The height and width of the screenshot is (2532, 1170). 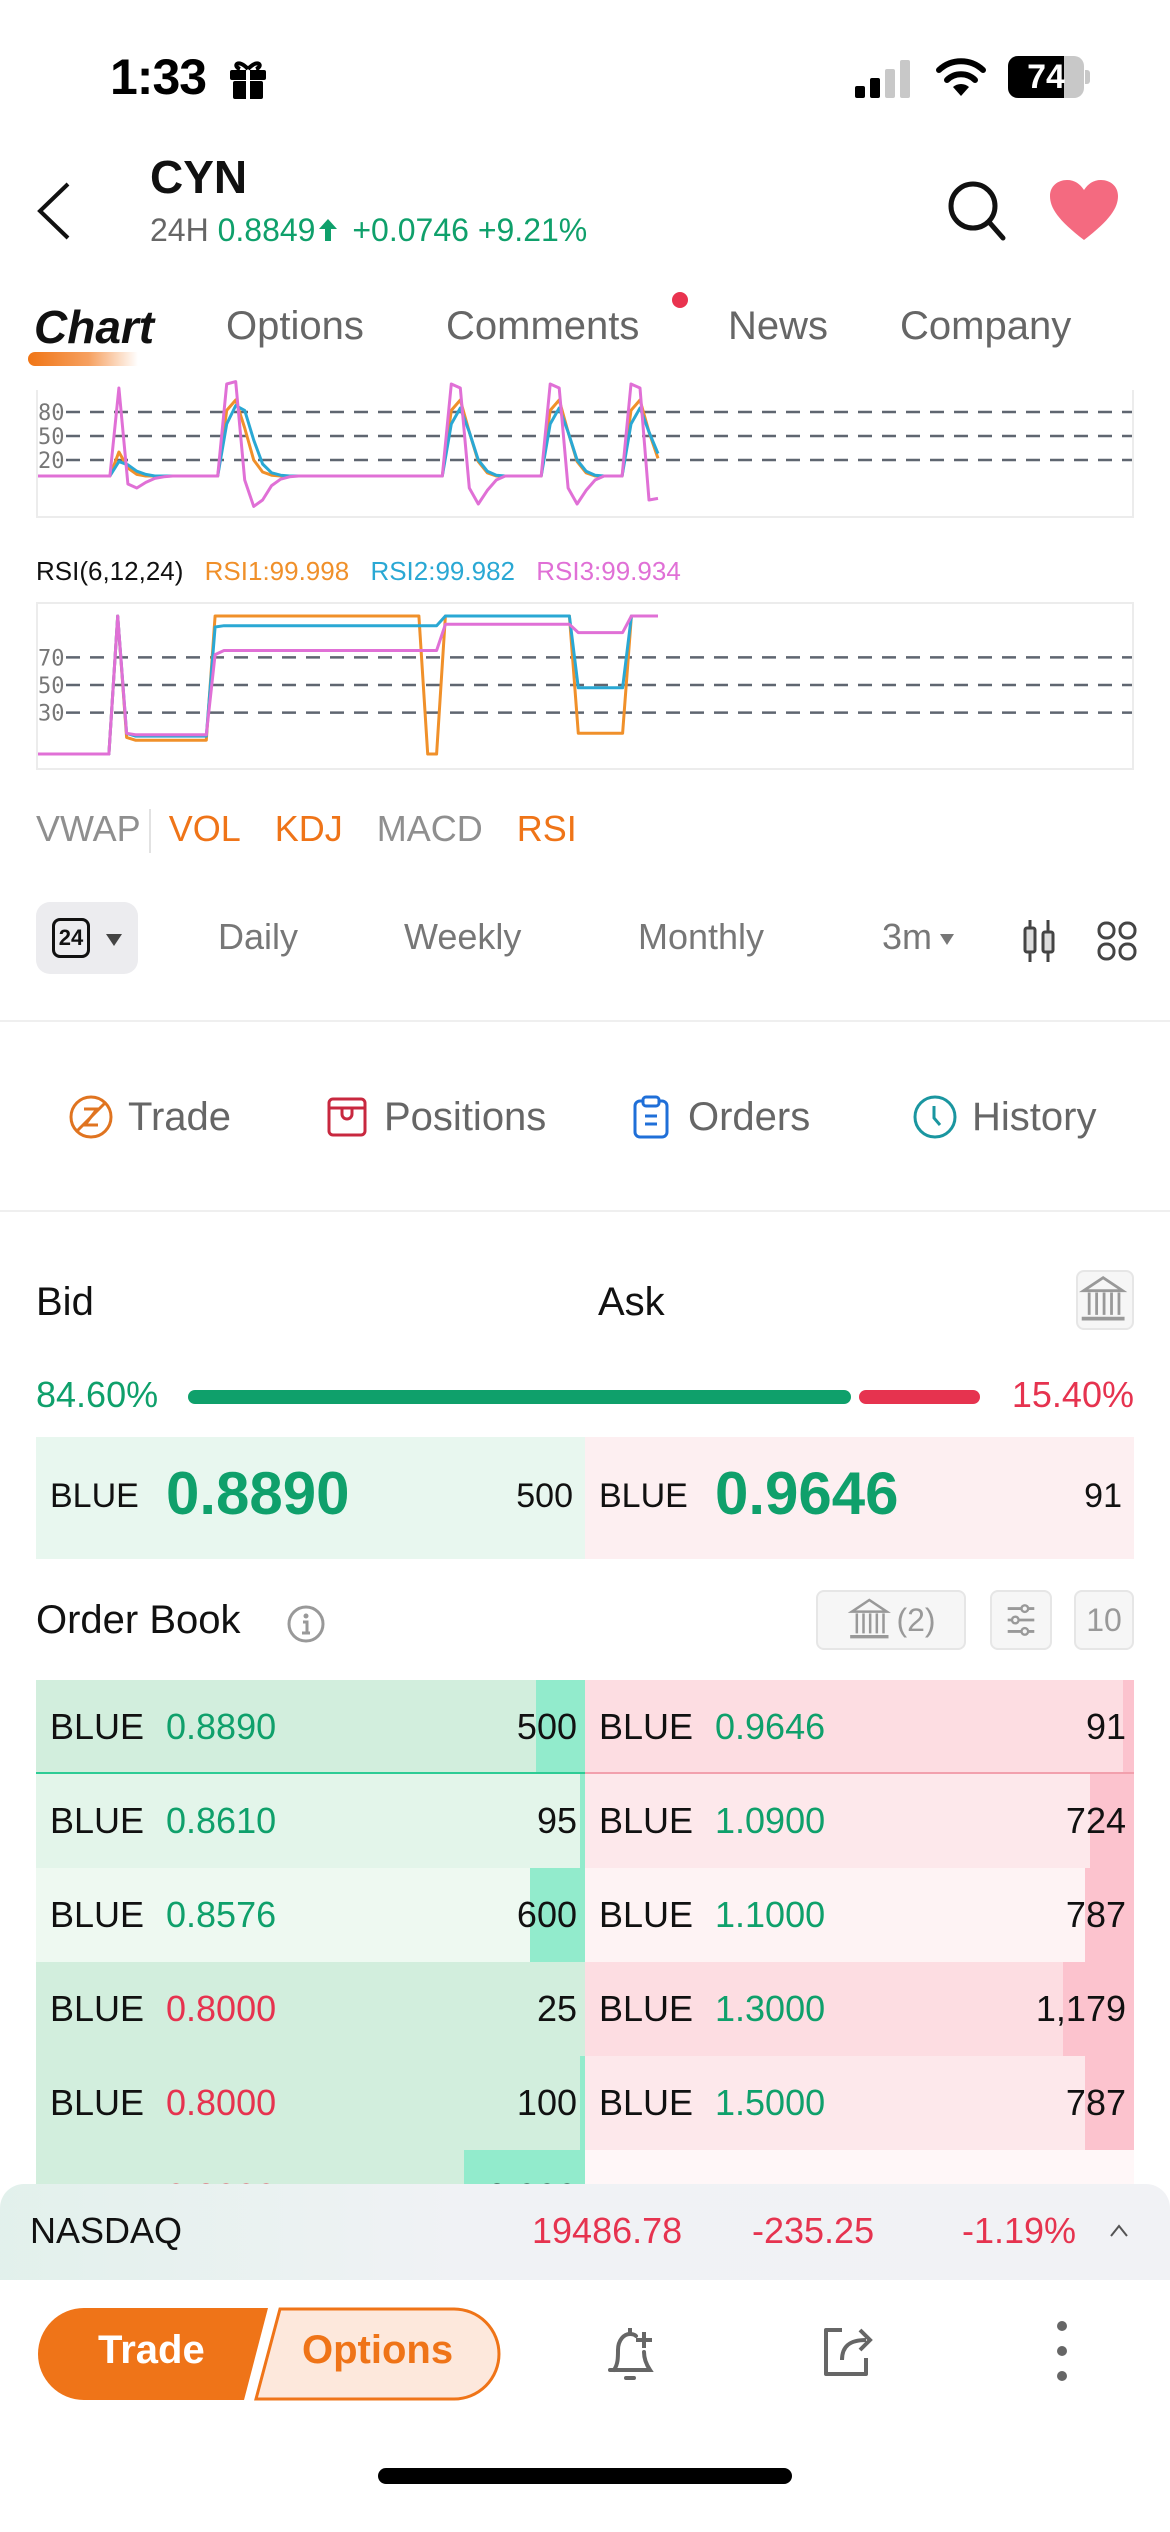 I want to click on order-book-ask: BLUE 1.5000 787, so click(x=859, y=2103).